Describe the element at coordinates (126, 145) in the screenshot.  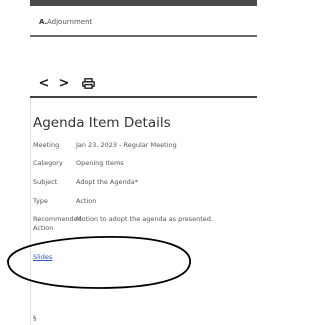
I see `meeting-value: Jan 23, 2023 - Regular Meeting` at that location.